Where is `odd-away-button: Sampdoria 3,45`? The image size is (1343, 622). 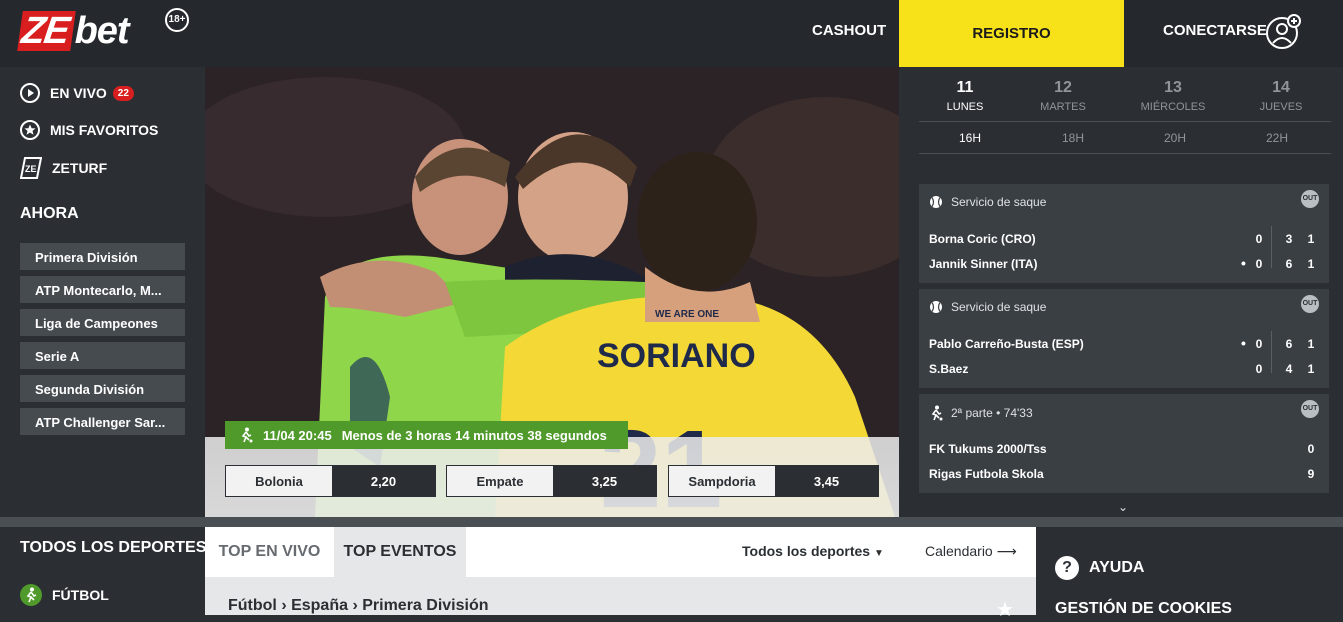 odd-away-button: Sampdoria 3,45 is located at coordinates (773, 481).